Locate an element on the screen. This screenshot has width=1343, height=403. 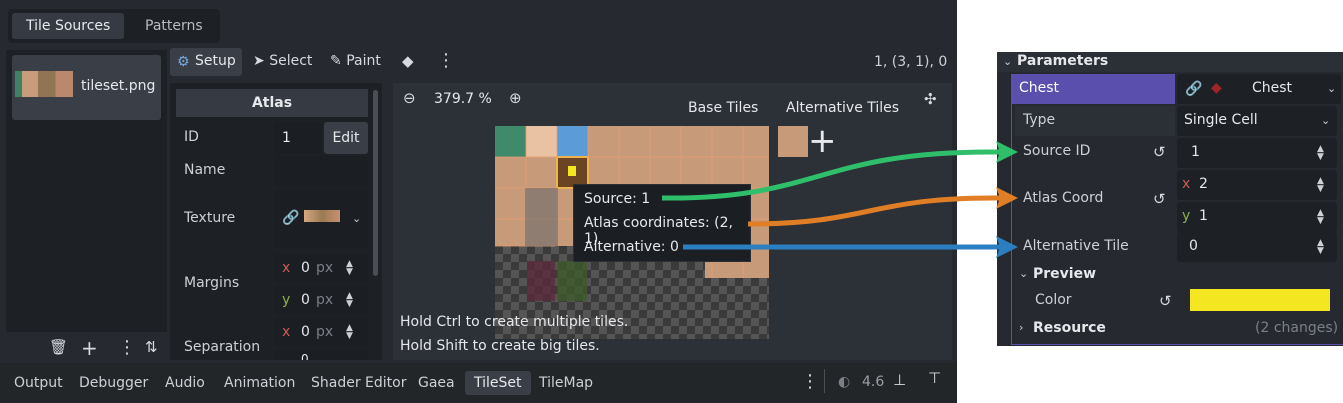
annotation-arrows is located at coordinates (839, 199).